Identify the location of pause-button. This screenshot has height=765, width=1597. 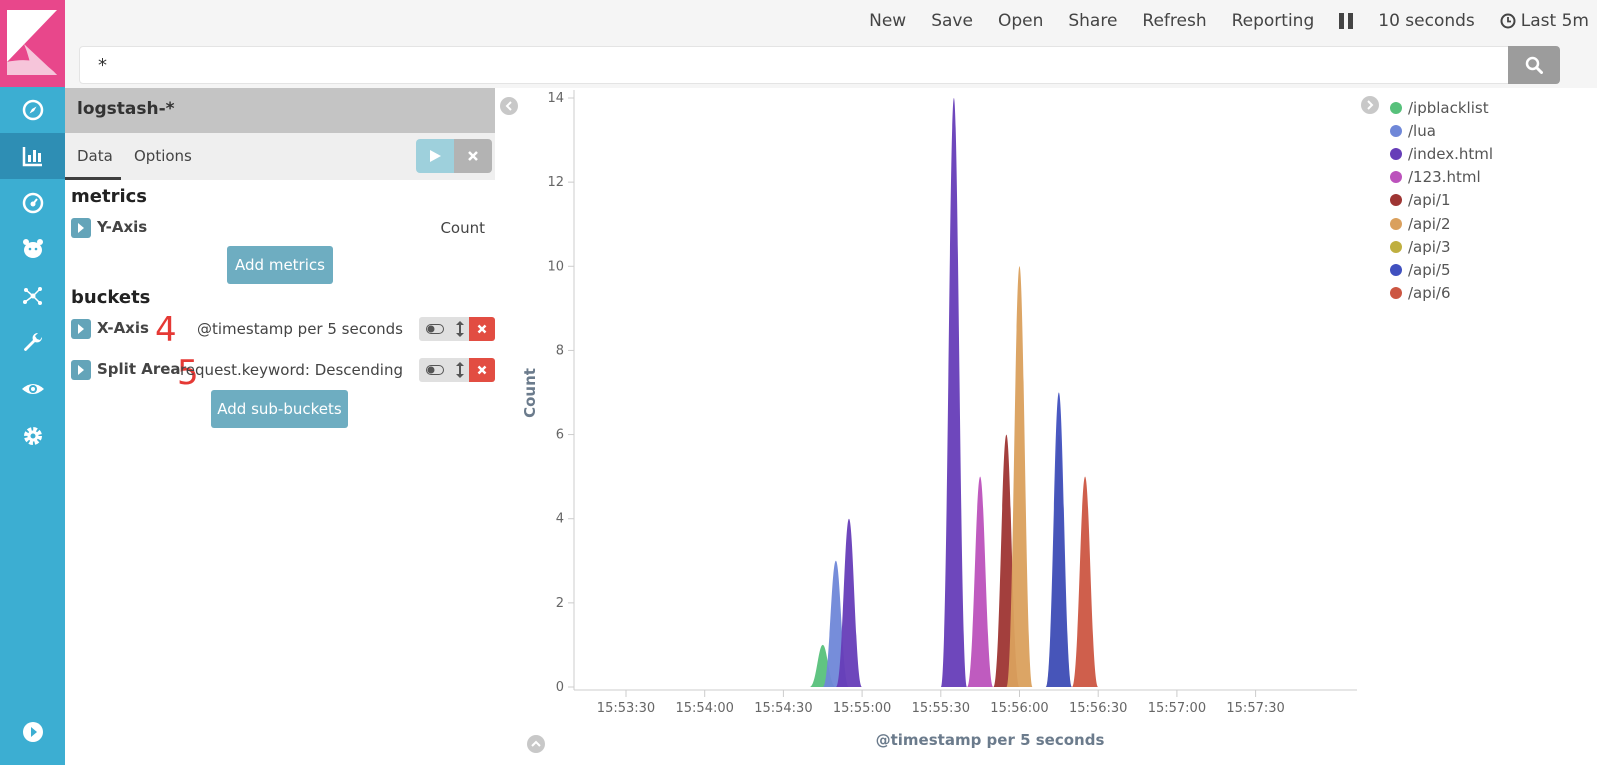
(1346, 21).